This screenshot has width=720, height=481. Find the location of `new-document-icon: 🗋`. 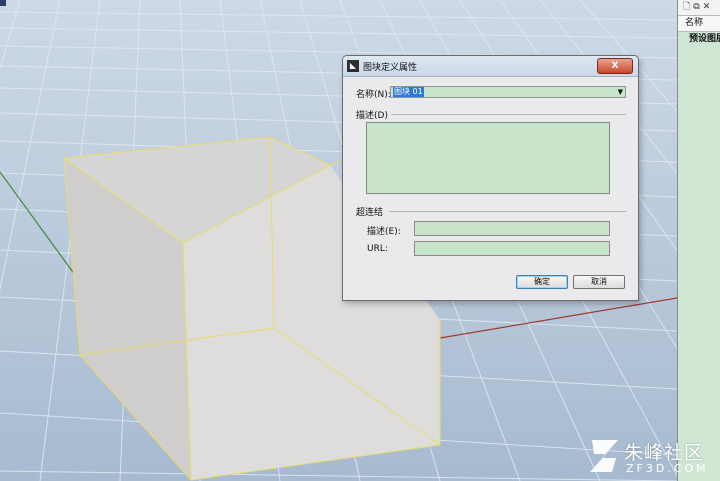

new-document-icon: 🗋 is located at coordinates (686, 7).